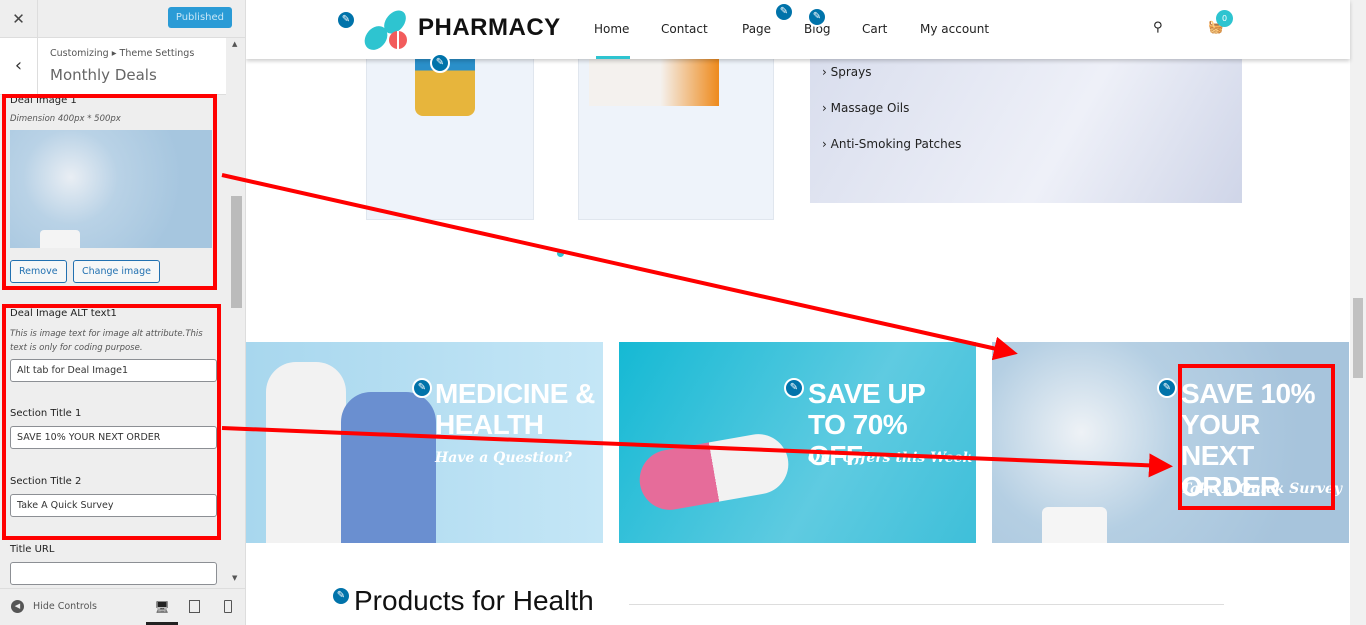  I want to click on site-brand: PHARMACY, so click(489, 28).